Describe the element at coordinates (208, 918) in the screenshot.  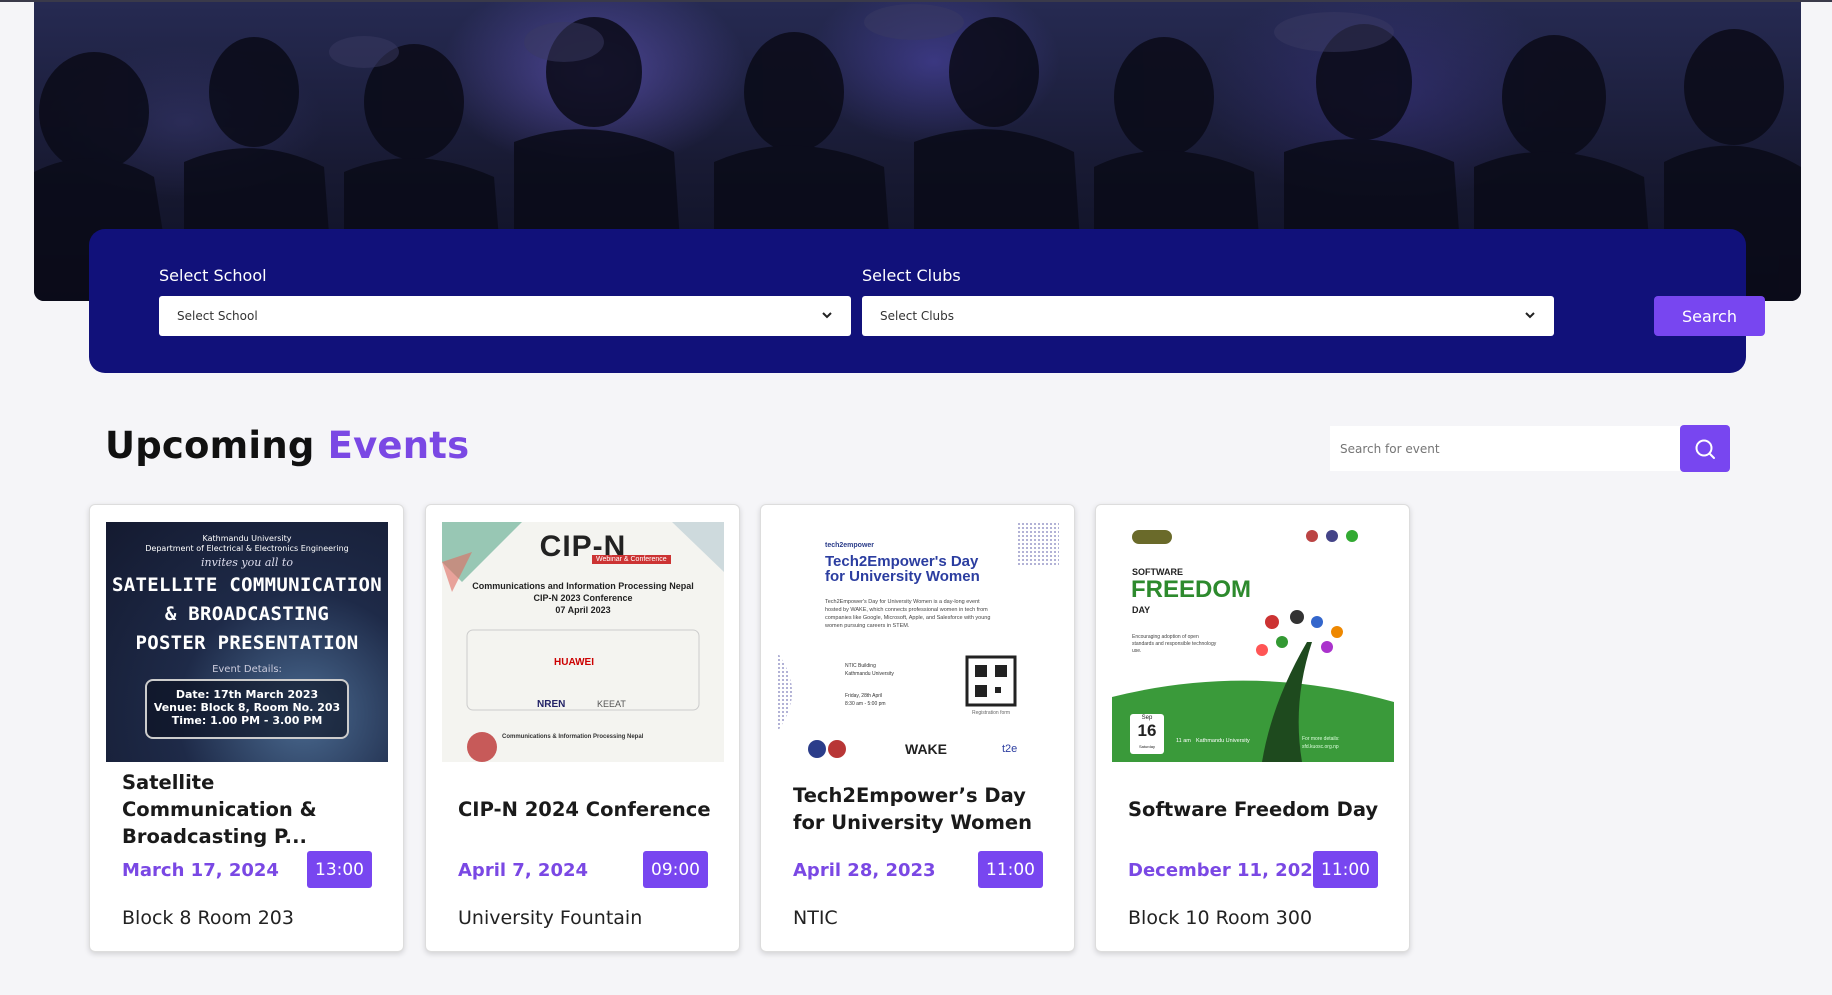
I see `event-venue: Block 8 Room 203` at that location.